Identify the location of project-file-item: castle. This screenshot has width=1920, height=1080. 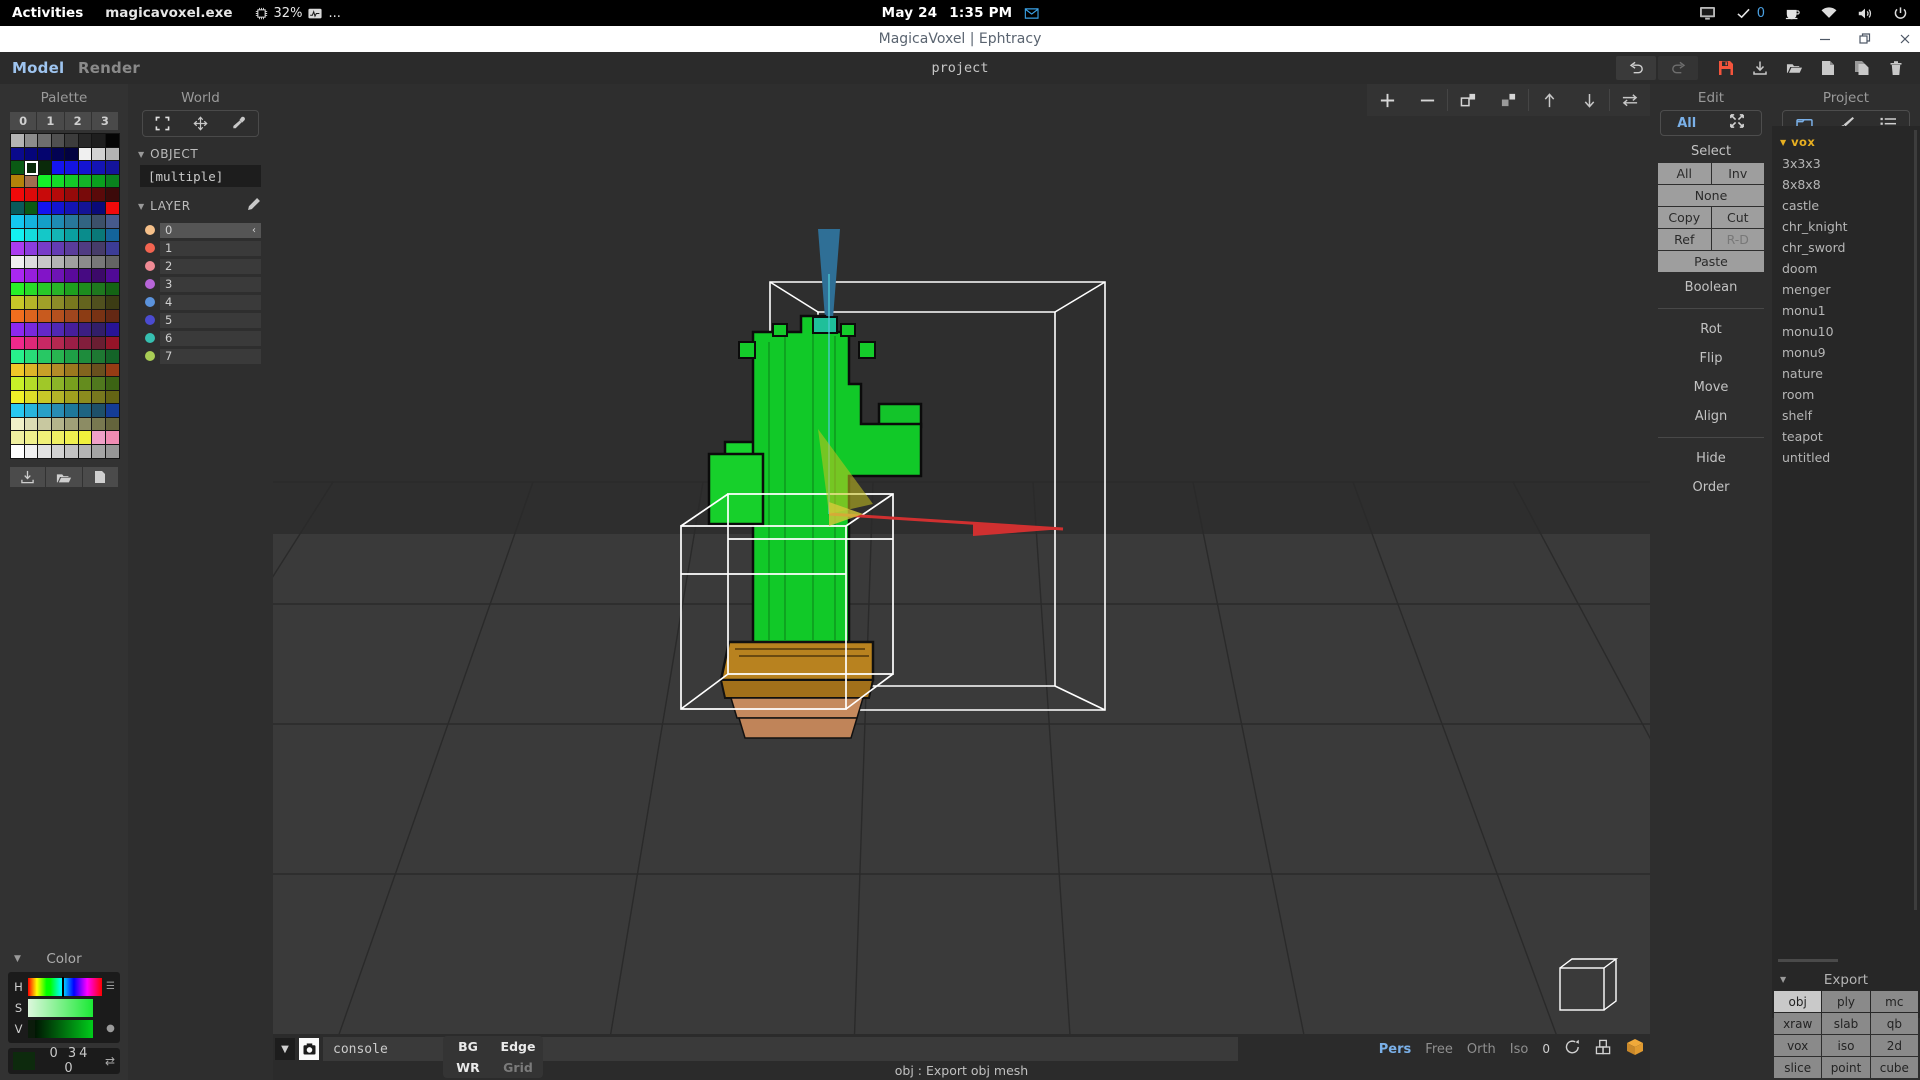
(1846, 205).